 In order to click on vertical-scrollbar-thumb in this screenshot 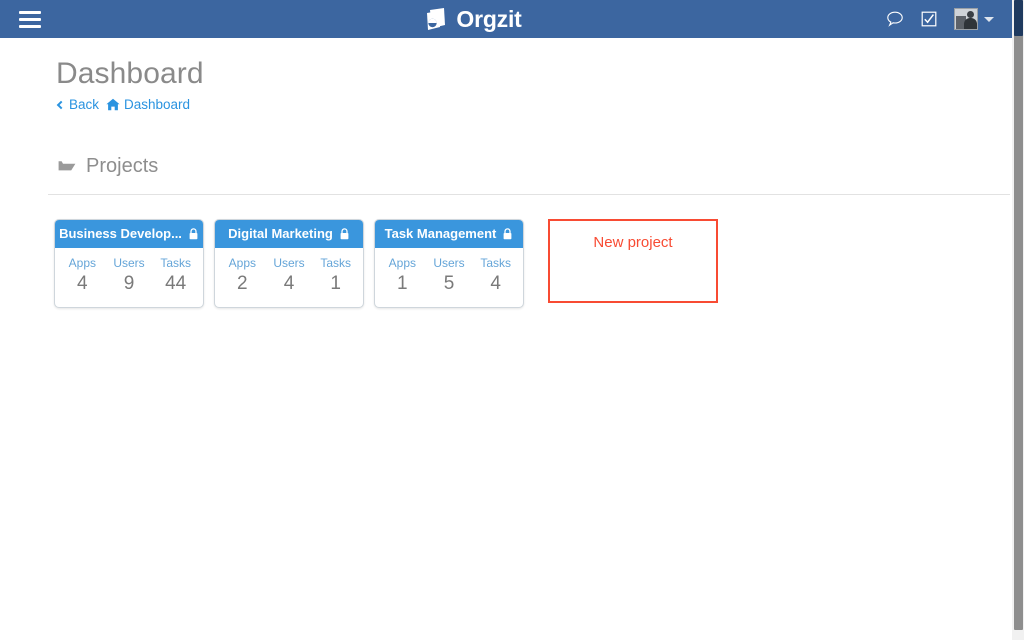, I will do `click(1018, 315)`.